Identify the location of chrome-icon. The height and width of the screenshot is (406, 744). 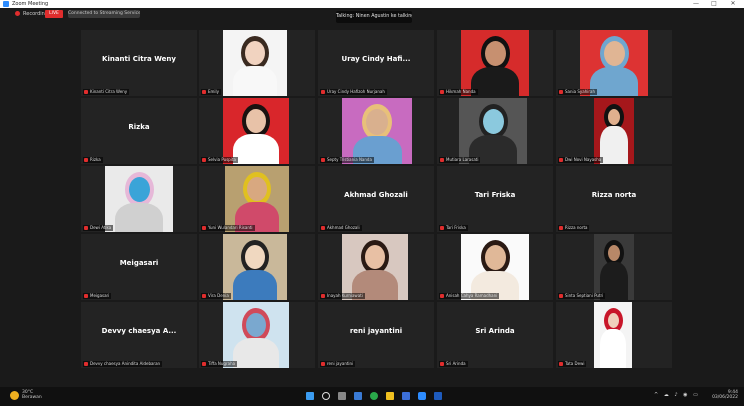
(374, 396).